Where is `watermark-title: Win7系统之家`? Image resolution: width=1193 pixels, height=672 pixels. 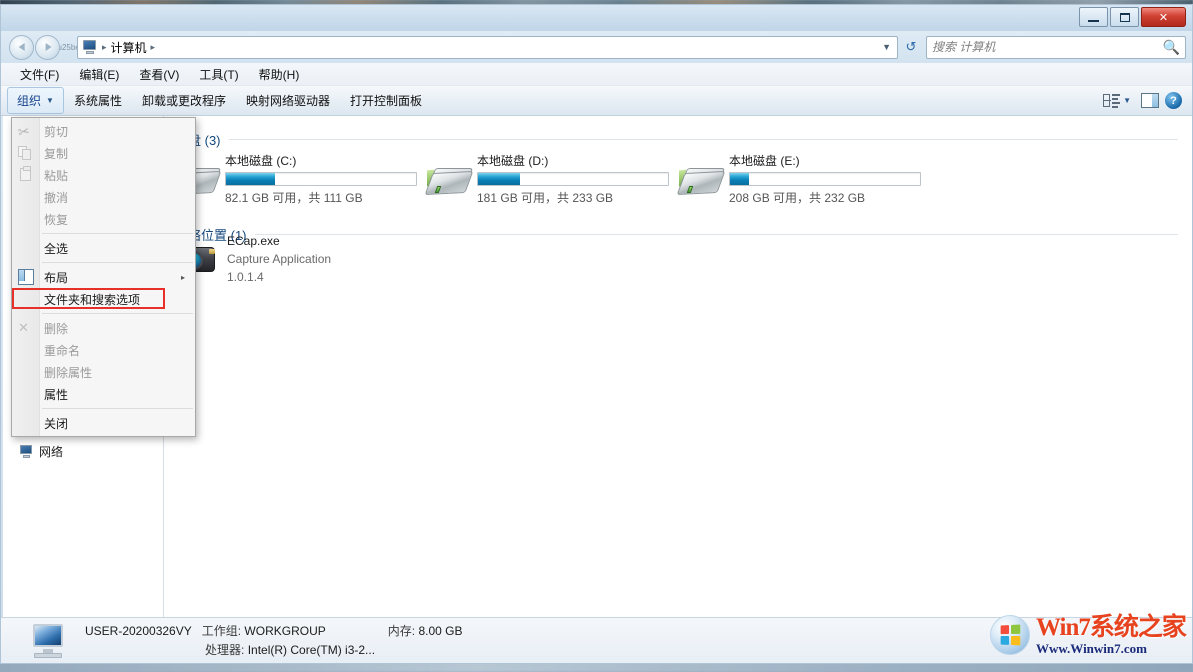
watermark-title: Win7系统之家 is located at coordinates (1111, 627).